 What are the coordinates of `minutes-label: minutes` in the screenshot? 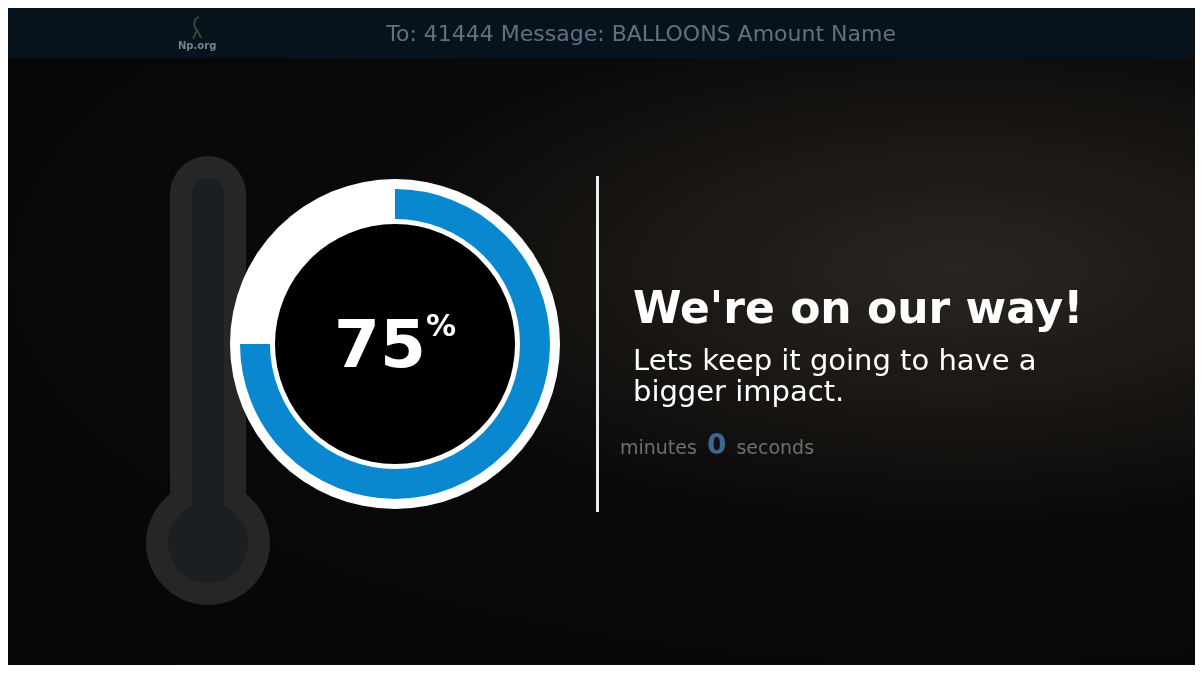 It's located at (658, 447).